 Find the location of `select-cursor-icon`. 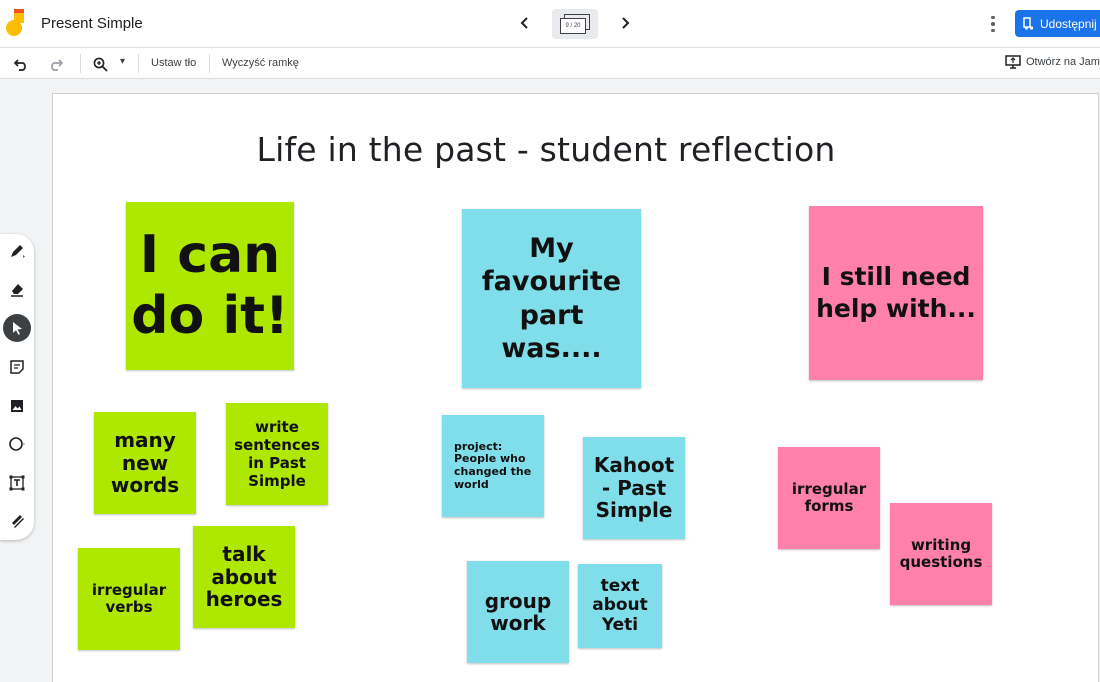

select-cursor-icon is located at coordinates (17, 328).